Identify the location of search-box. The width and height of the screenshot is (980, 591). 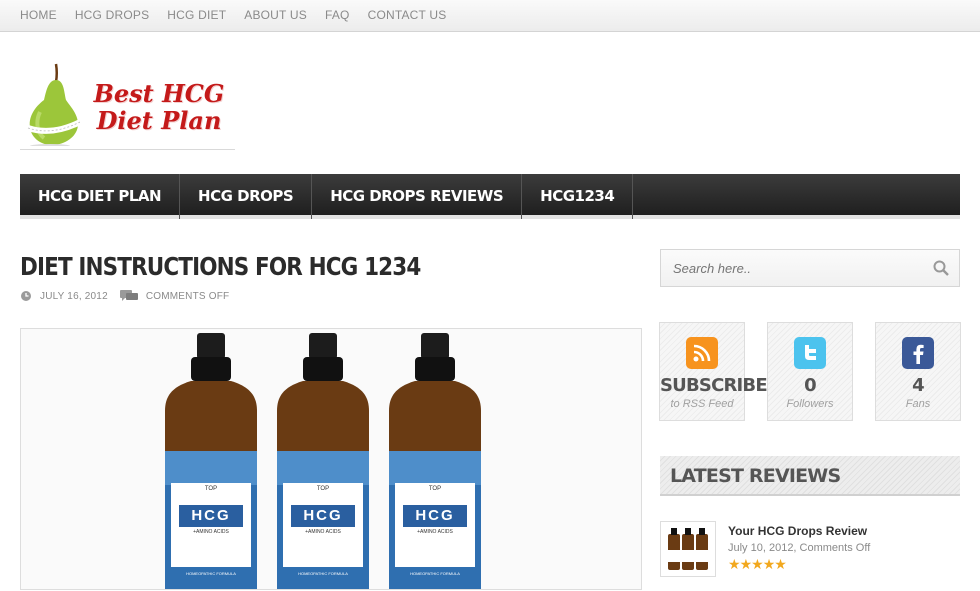
(810, 268).